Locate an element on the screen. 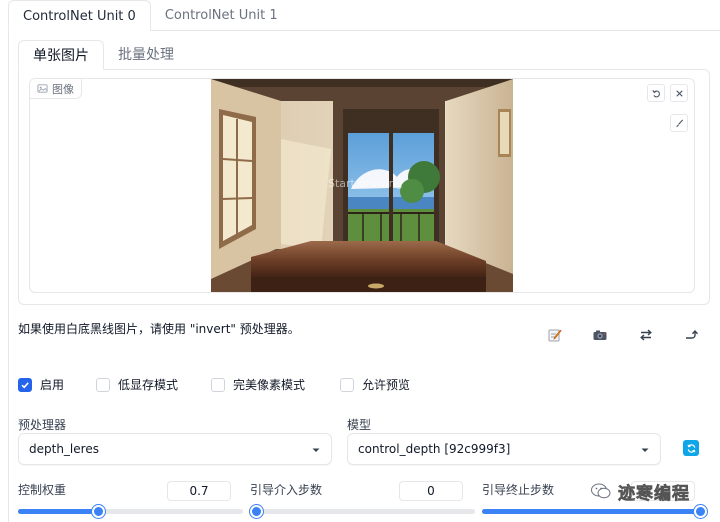 Image resolution: width=720 pixels, height=522 pixels. wechat-watermark: 迹寒编程 is located at coordinates (640, 492).